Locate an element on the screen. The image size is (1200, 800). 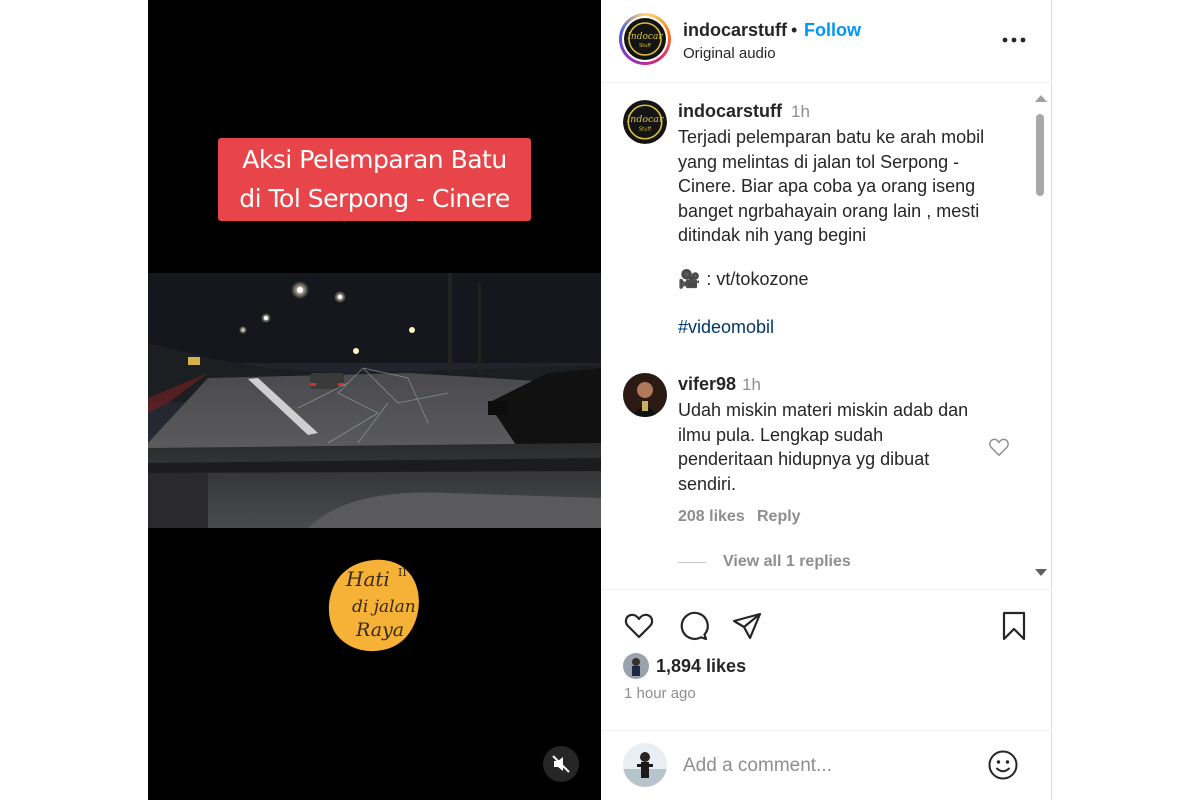
comments-scrollbar is located at coordinates (1040, 338).